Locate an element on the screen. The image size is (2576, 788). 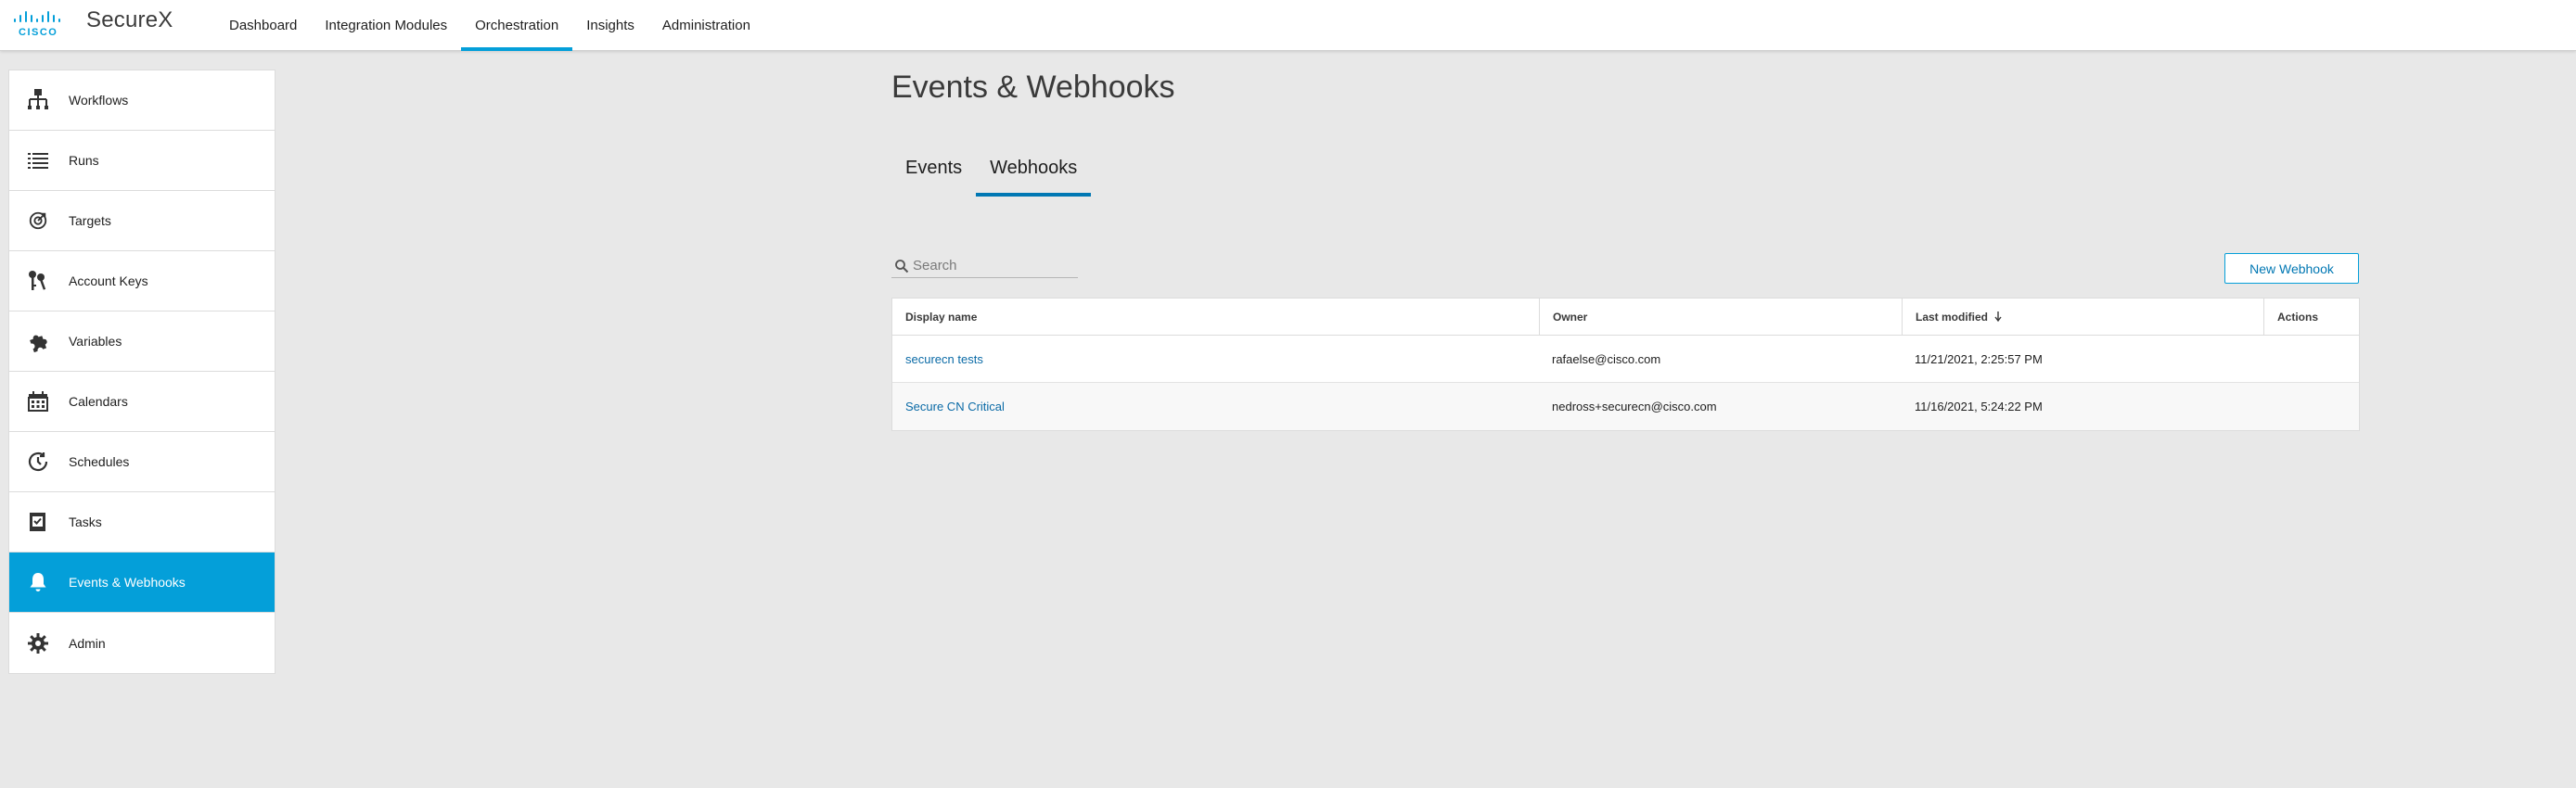
list-icon is located at coordinates (38, 160).